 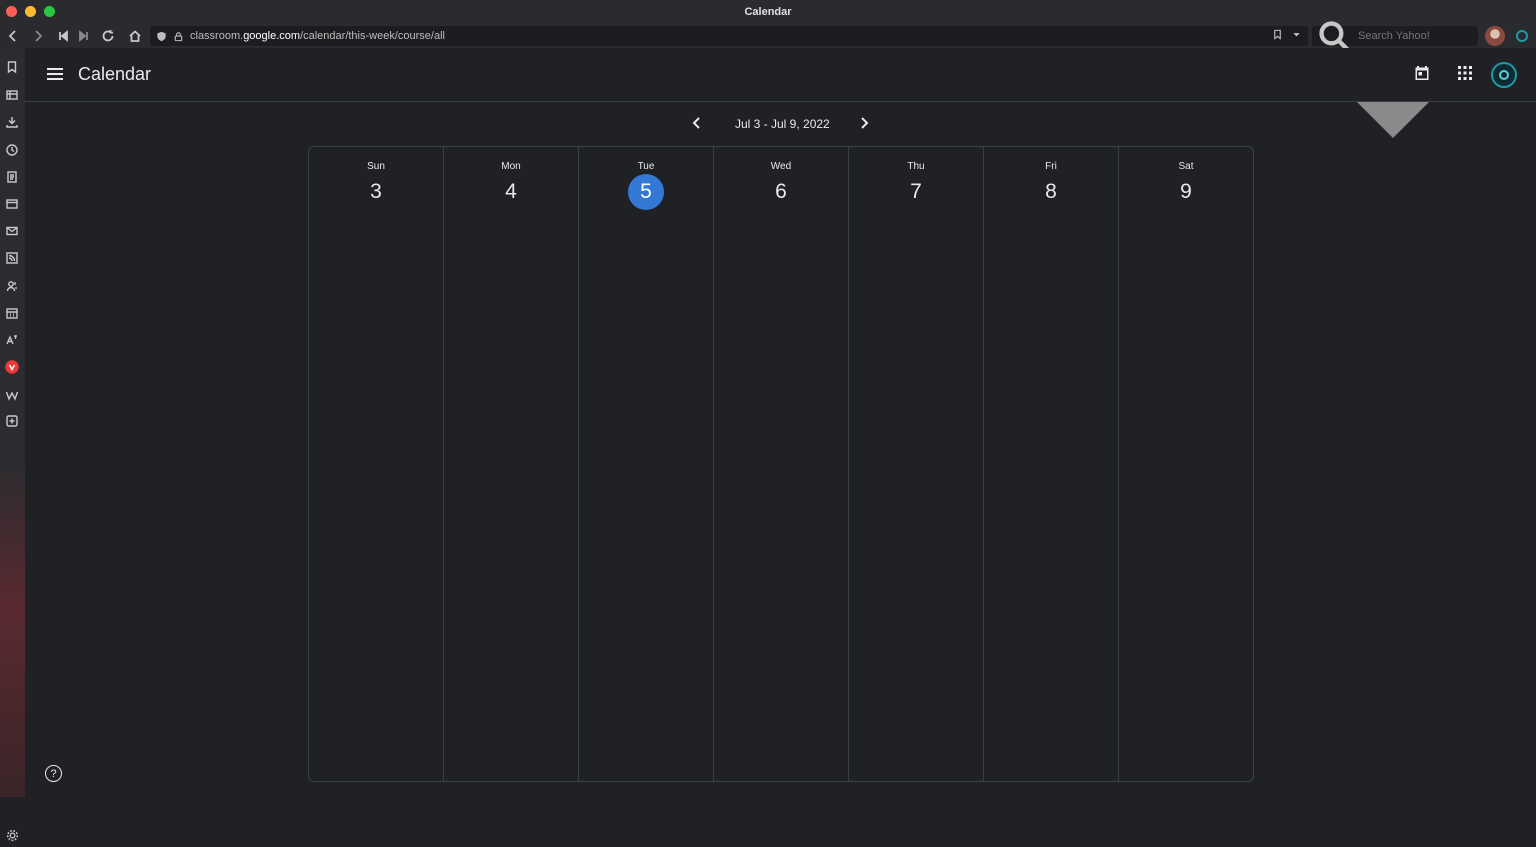 What do you see at coordinates (12, 95) in the screenshot?
I see `reading-list-icon` at bounding box center [12, 95].